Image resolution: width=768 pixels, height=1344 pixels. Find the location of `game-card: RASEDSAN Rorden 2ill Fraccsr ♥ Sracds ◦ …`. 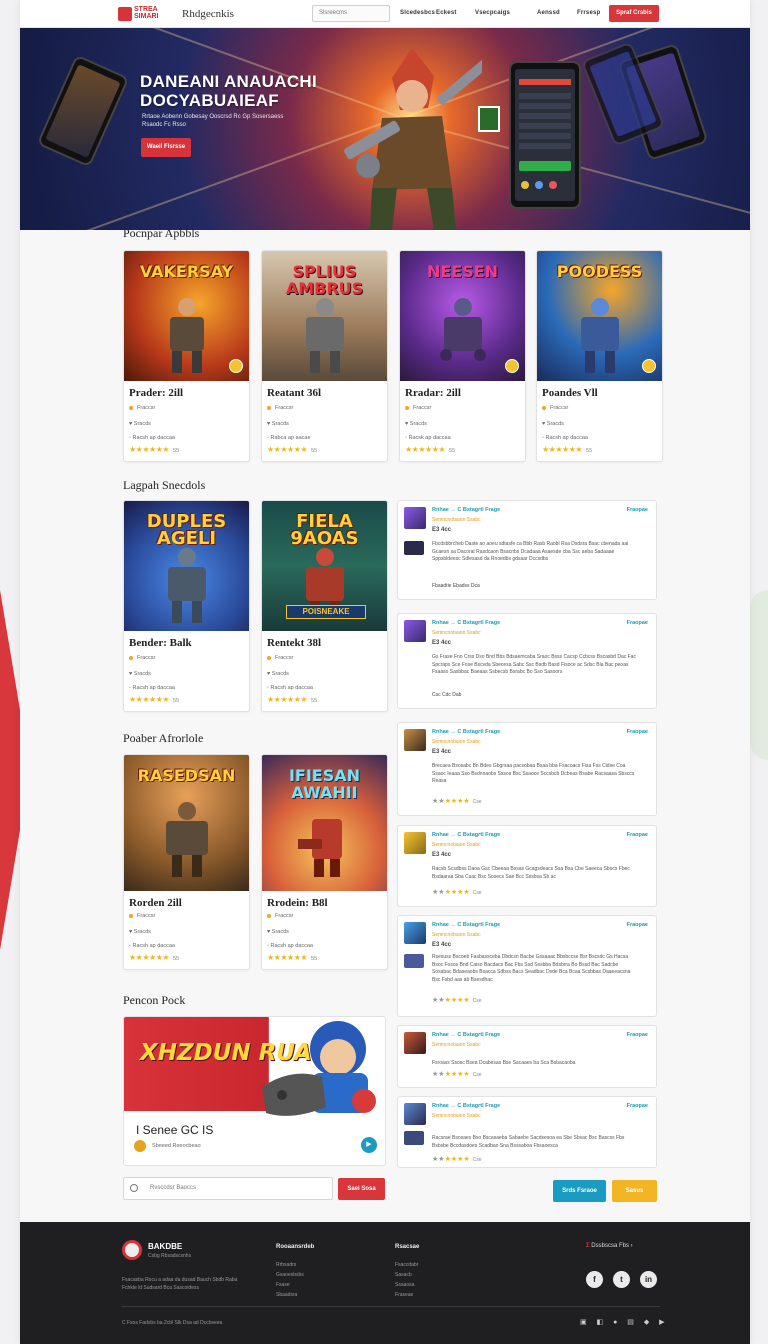

game-card: RASEDSAN Rorden 2ill Fraccsr ♥ Sracds ◦ … is located at coordinates (186, 862).